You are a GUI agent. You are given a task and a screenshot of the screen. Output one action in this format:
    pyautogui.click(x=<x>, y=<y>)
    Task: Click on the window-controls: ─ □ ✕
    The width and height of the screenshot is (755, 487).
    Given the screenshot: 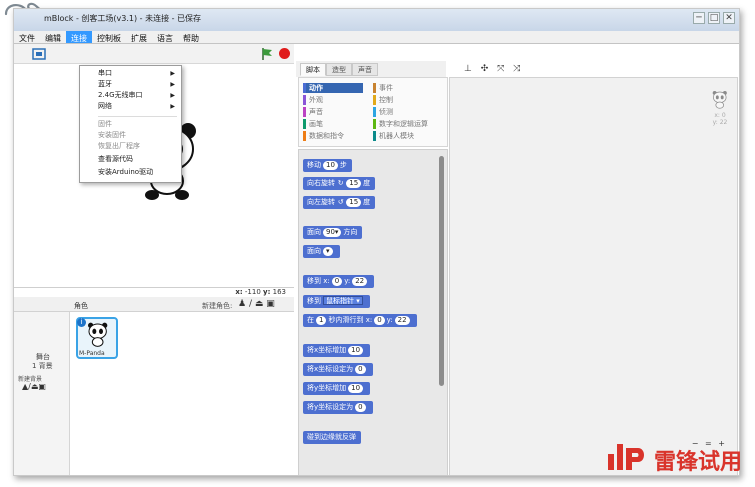 What is the action you would take?
    pyautogui.click(x=712, y=18)
    